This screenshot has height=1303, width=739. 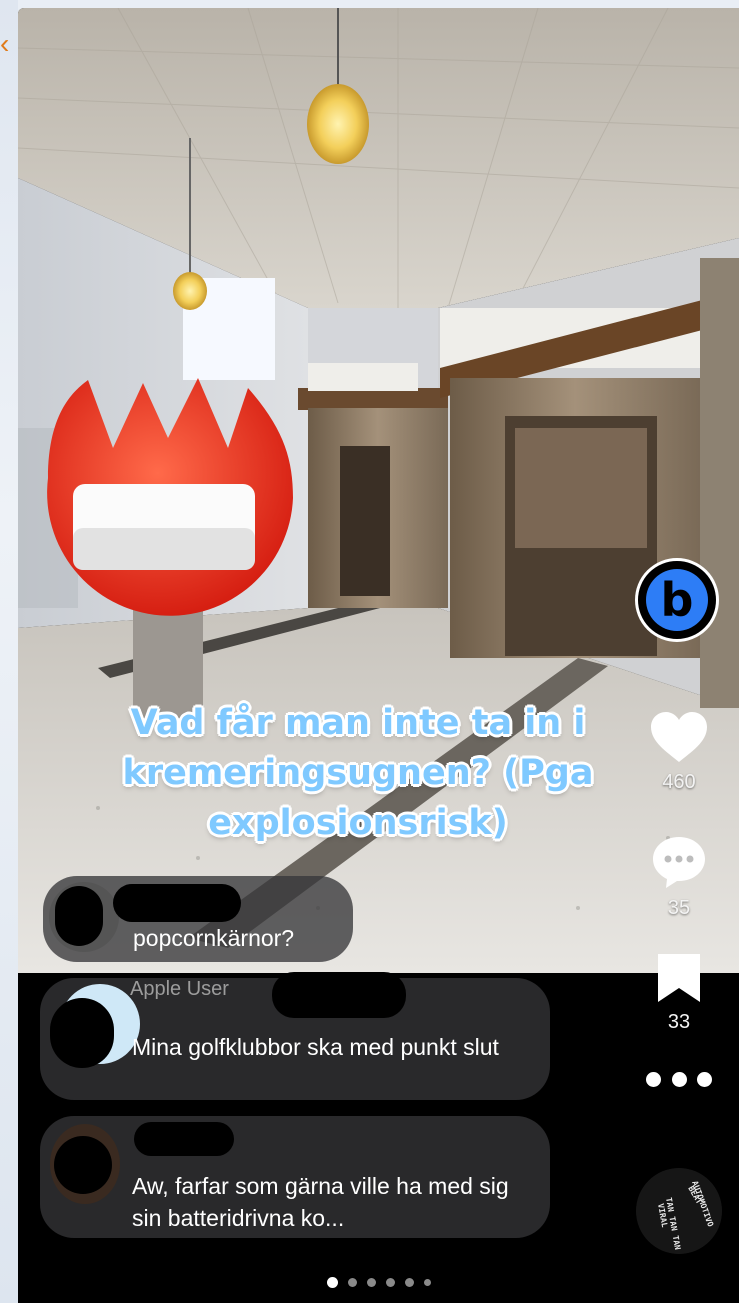 I want to click on comment-item: popcornkärnor?, so click(x=198, y=919).